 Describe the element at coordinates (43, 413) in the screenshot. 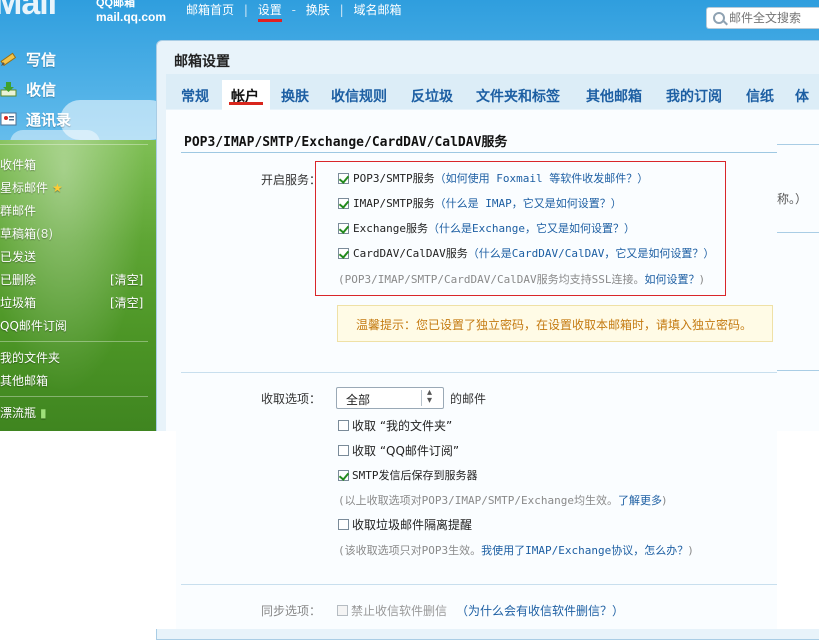

I see `bottle-icon: ▮` at that location.